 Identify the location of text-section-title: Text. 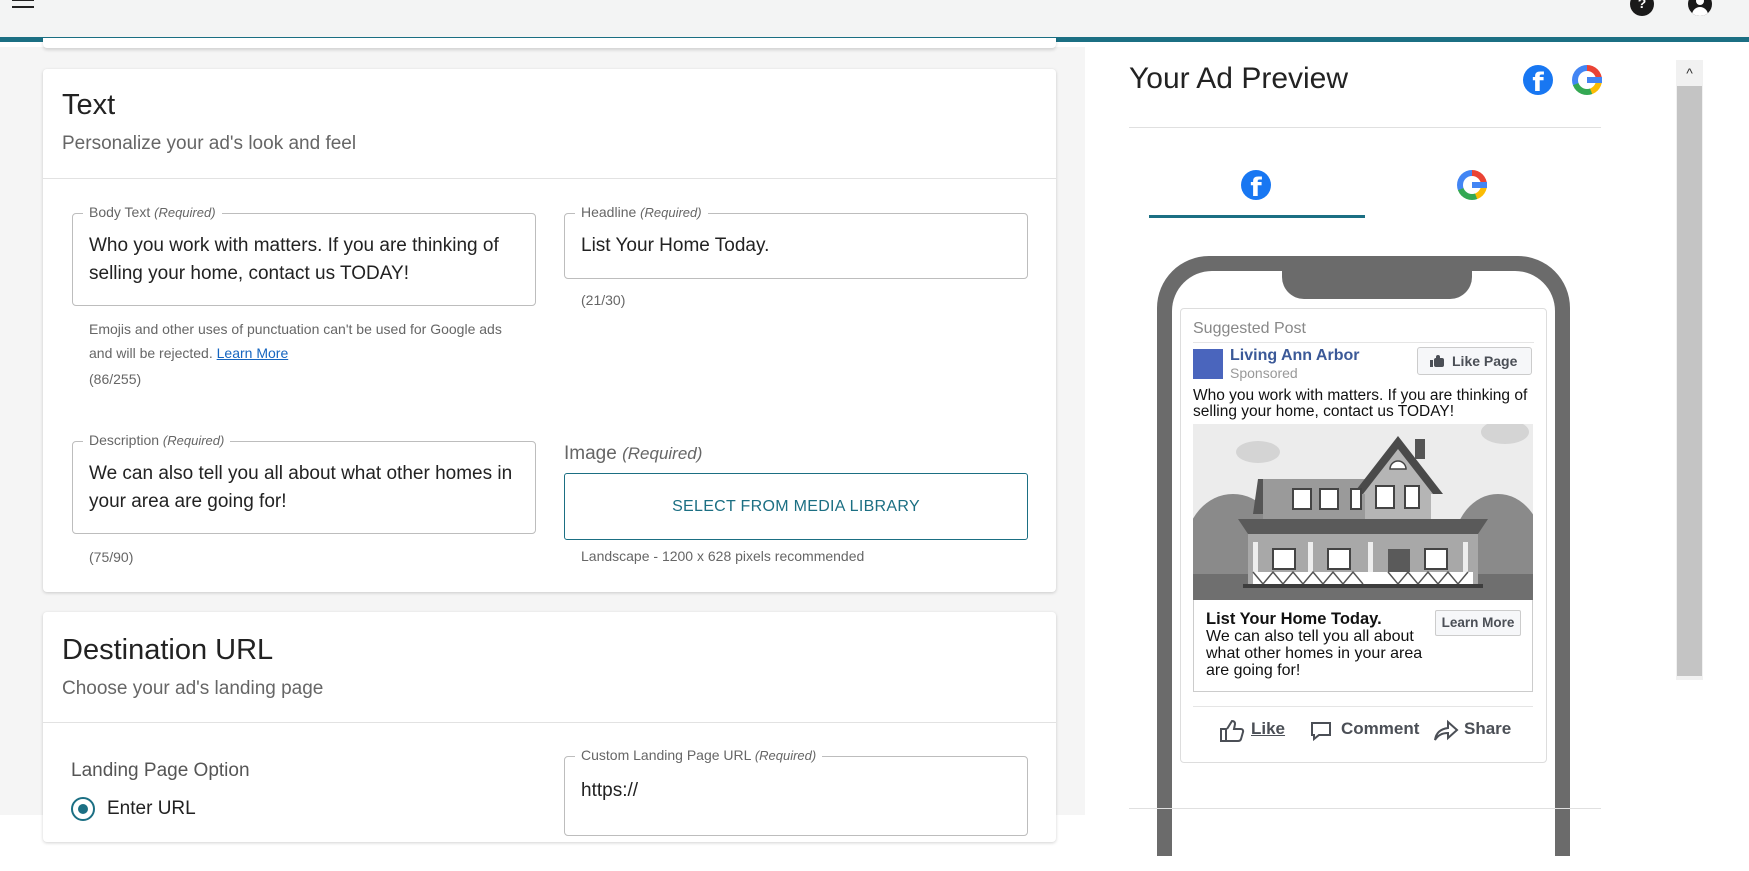
(89, 105).